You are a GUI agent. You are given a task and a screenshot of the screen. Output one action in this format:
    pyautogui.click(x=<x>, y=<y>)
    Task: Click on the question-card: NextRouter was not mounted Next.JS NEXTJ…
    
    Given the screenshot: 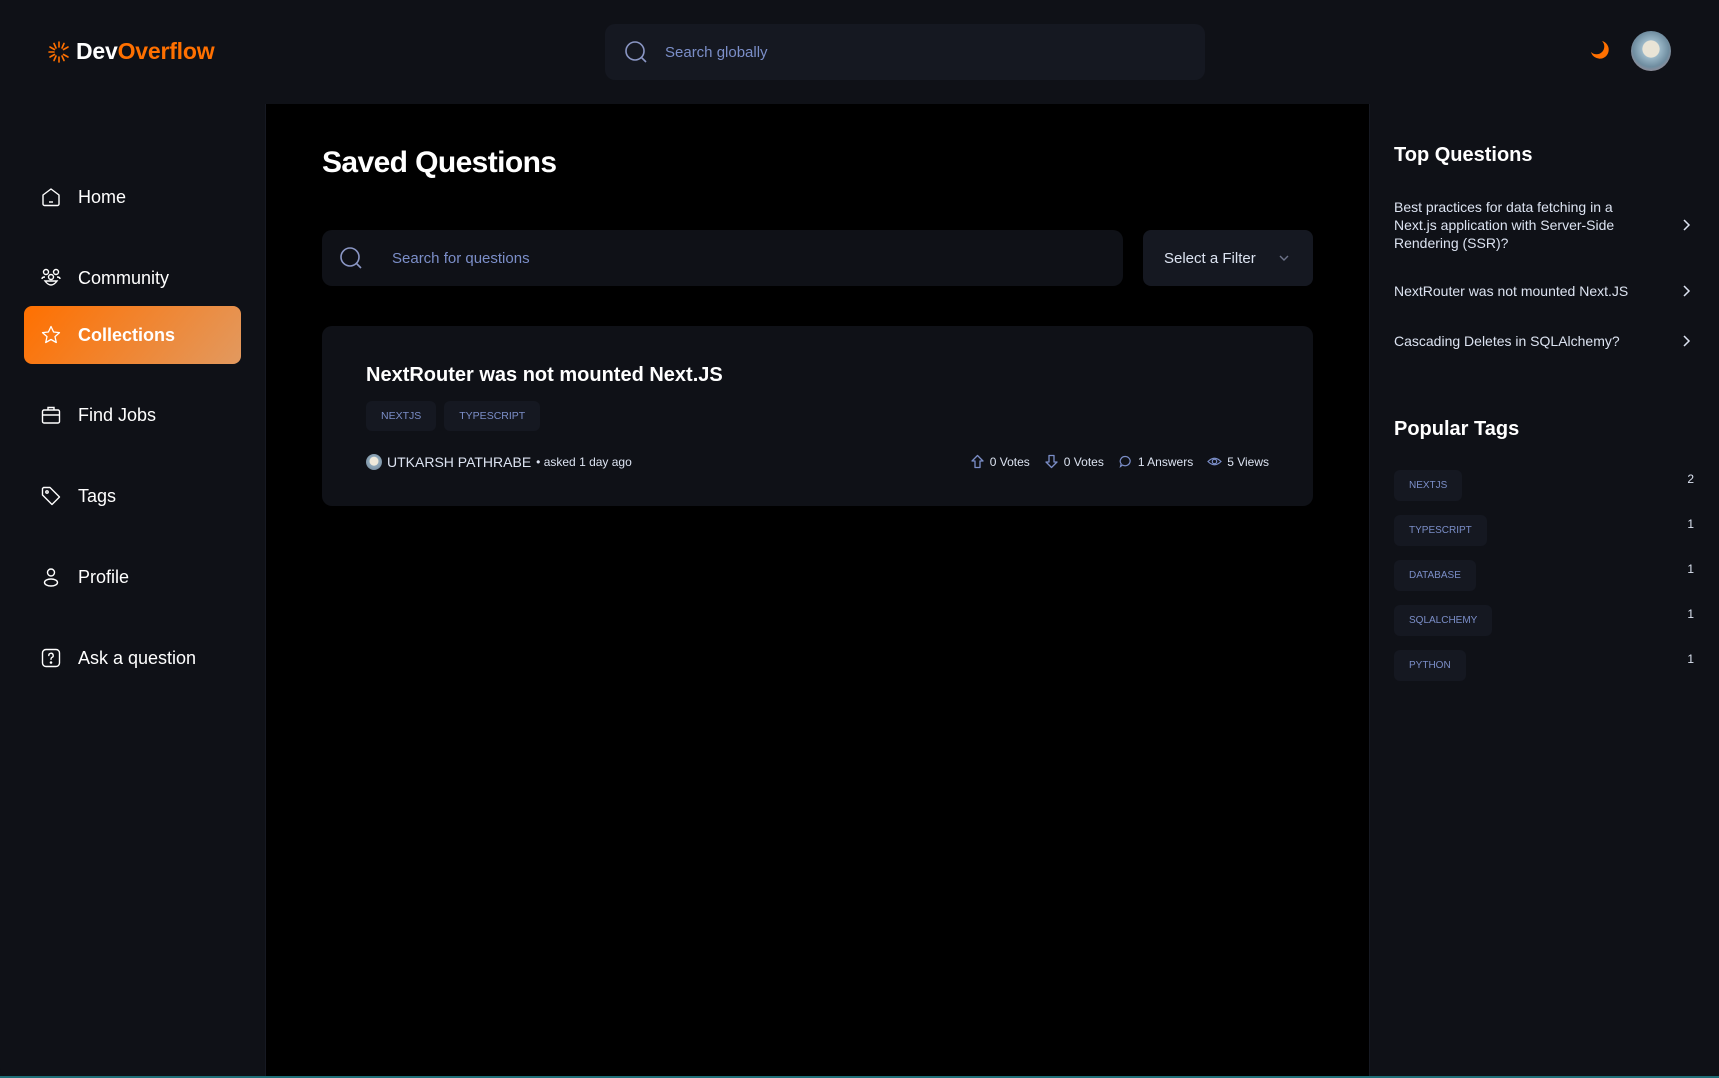 What is the action you would take?
    pyautogui.click(x=817, y=416)
    